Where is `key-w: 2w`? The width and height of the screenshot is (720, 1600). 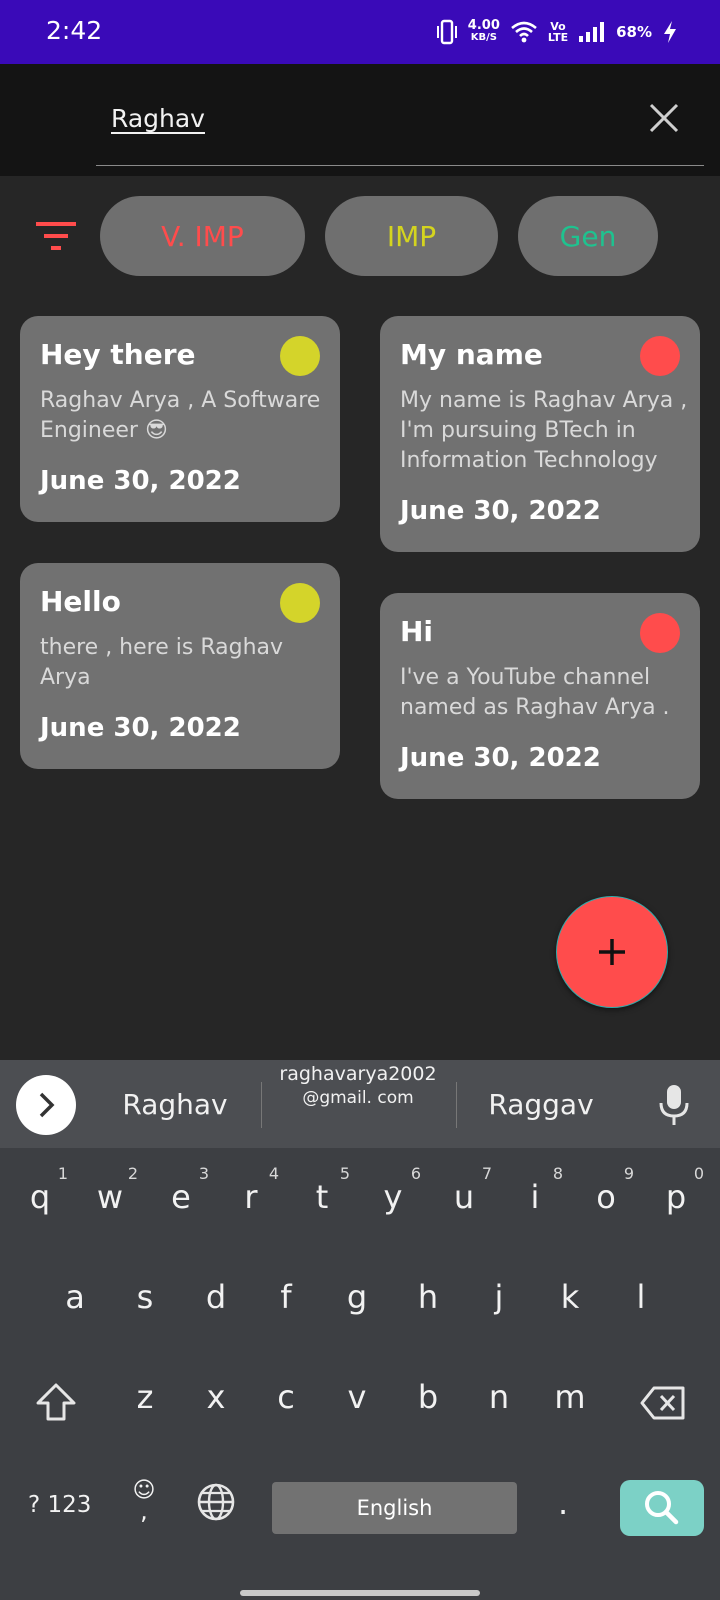
key-w: 2w is located at coordinates (110, 1207).